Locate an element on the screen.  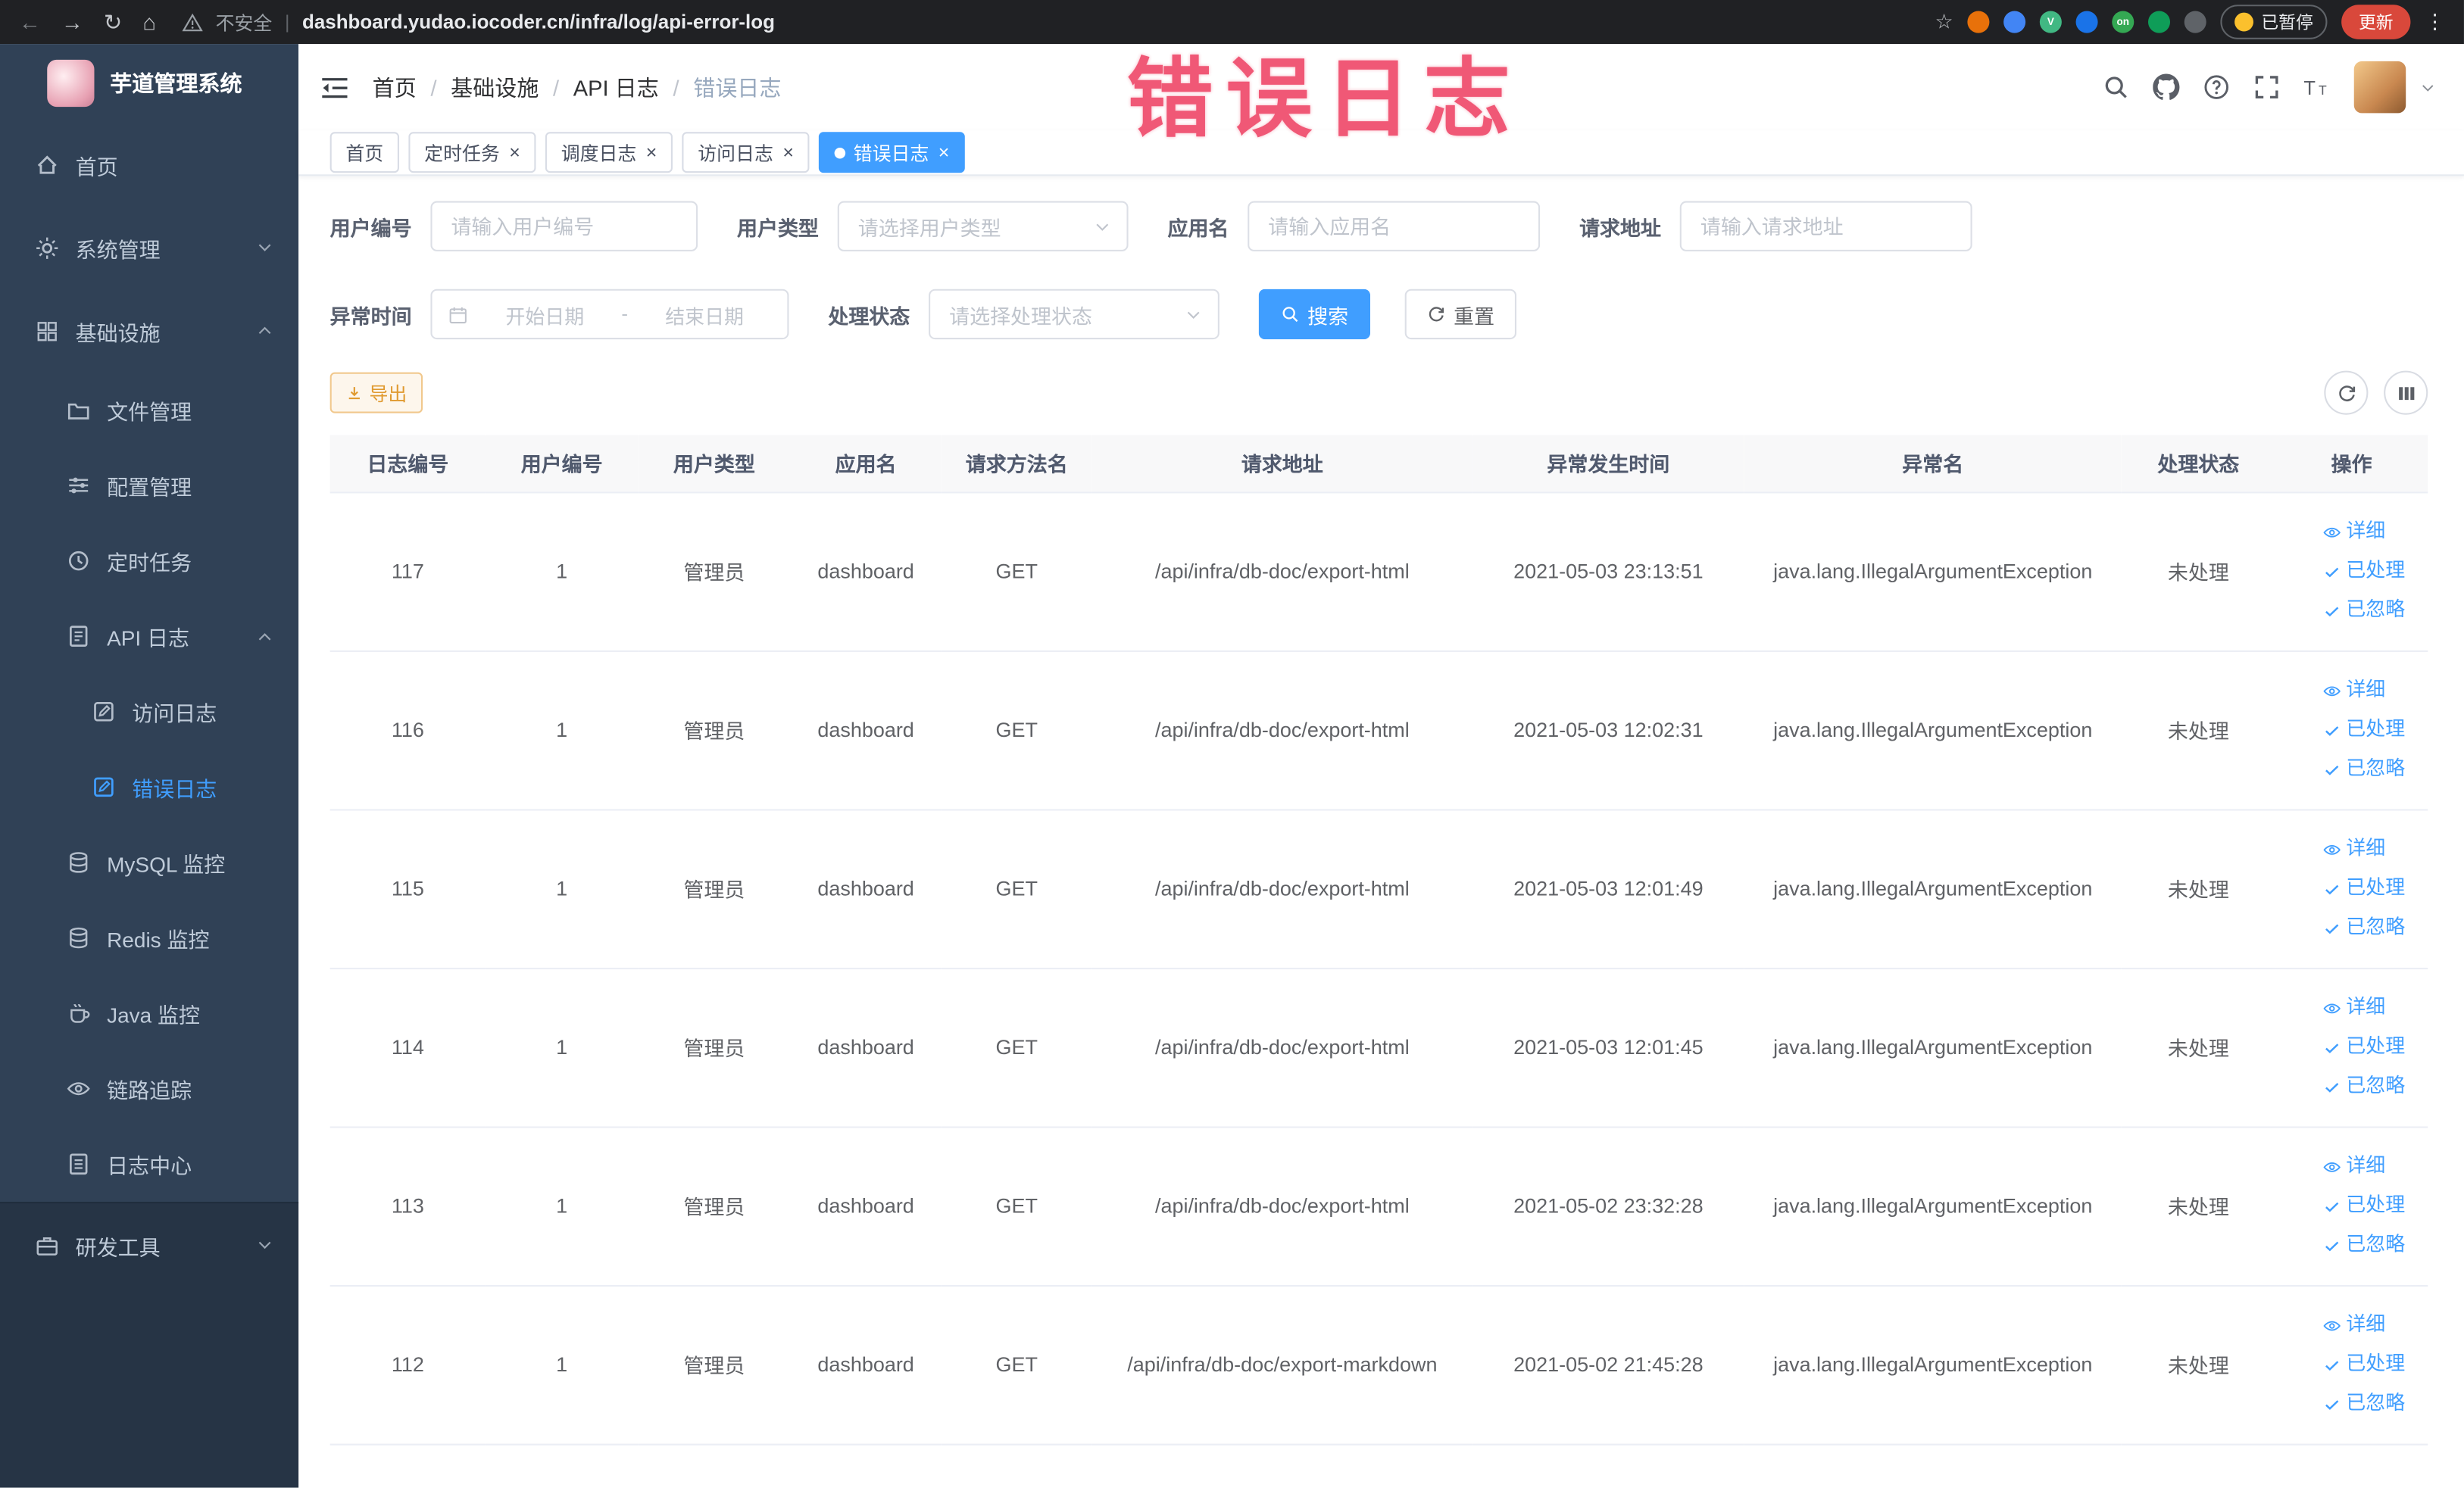
browser-menu-icon: ⋮ is located at coordinates (2435, 21).